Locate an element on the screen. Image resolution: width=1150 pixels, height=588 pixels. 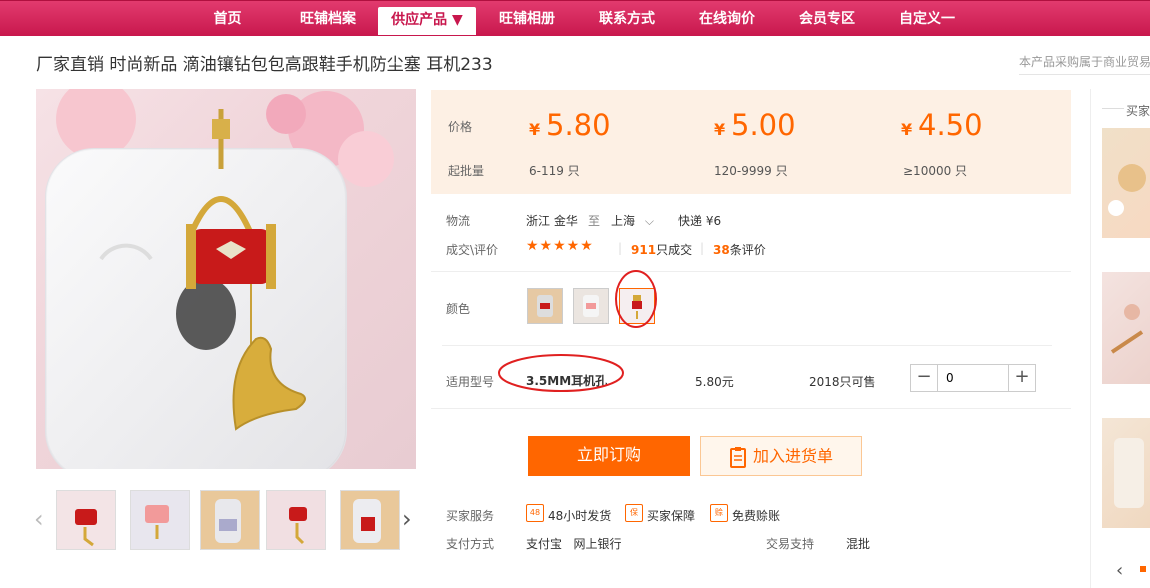
add-to-list-button: 加入进货单 is located at coordinates (781, 456).